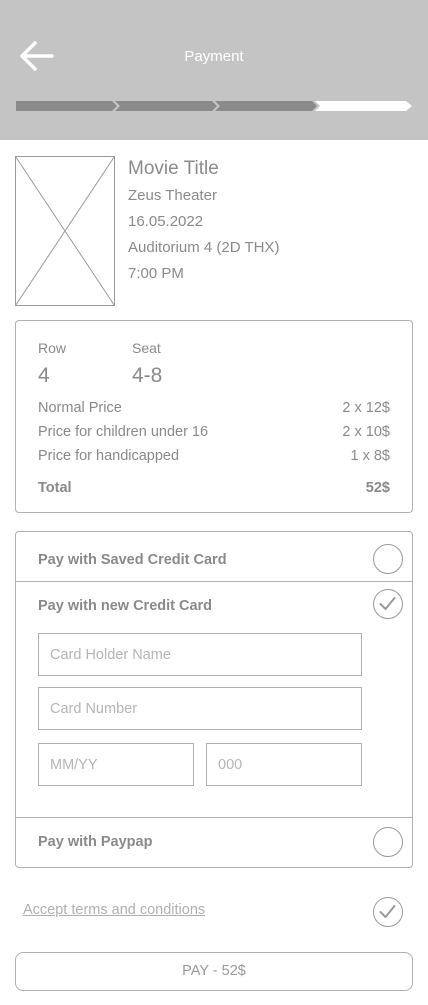  Describe the element at coordinates (388, 559) in the screenshot. I see `saved-card-radio` at that location.